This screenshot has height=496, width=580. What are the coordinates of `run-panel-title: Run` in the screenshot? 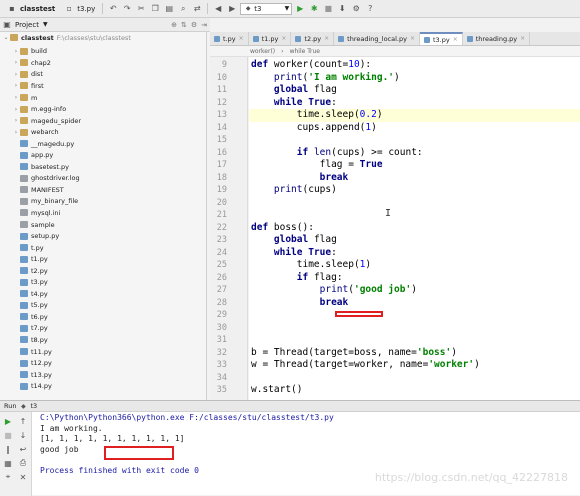 It's located at (10, 406).